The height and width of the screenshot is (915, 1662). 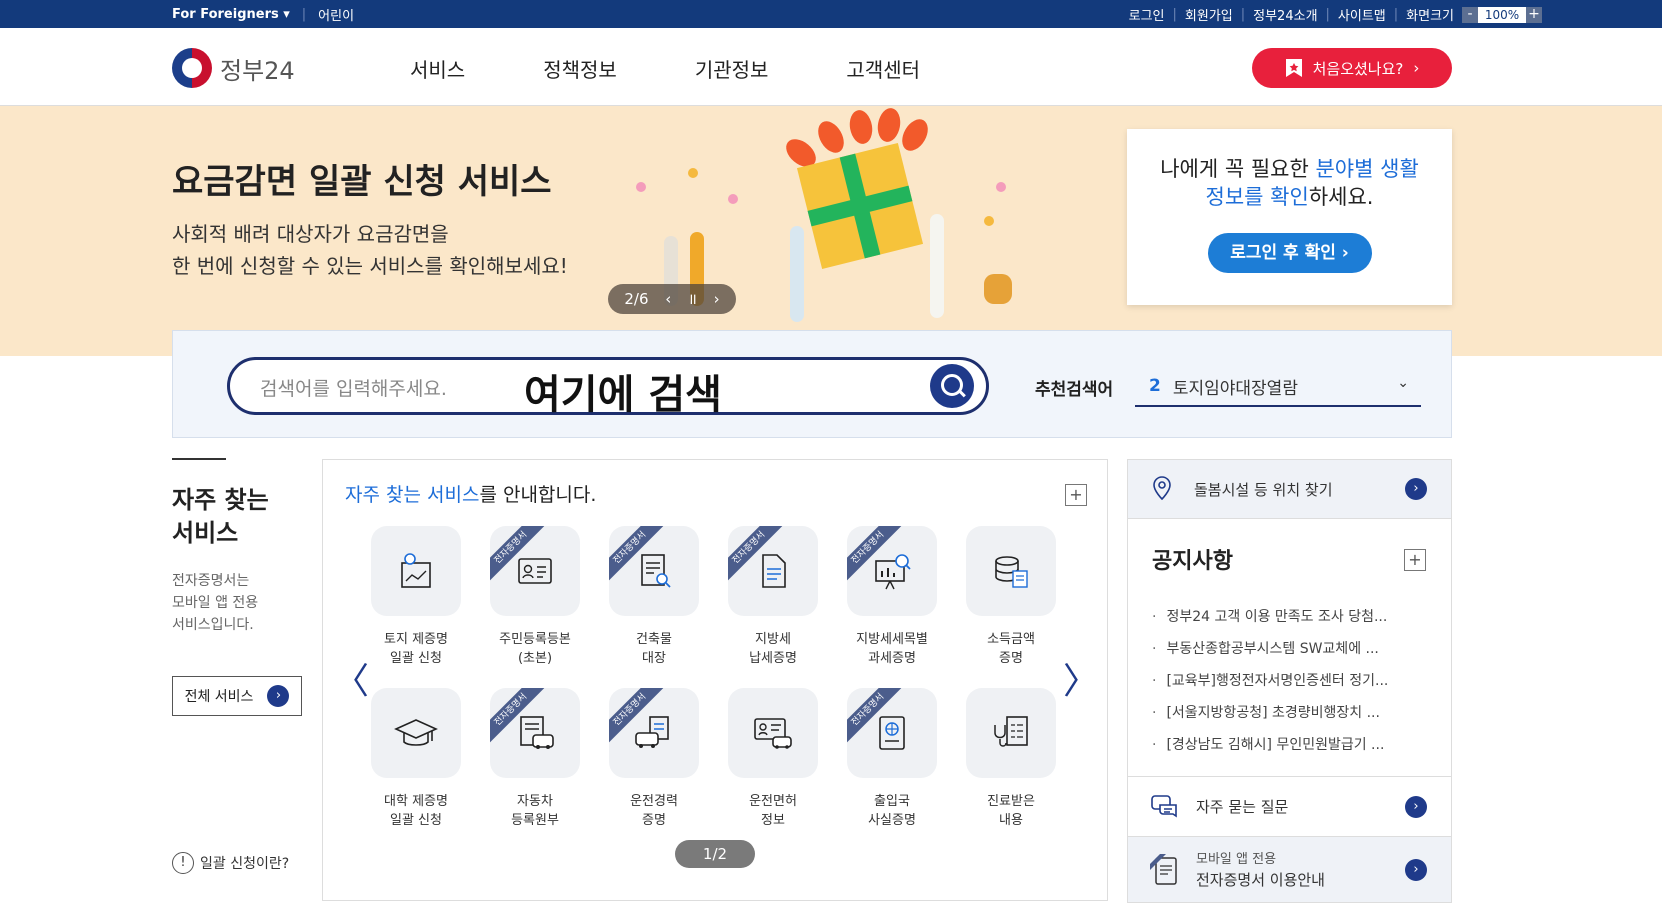 I want to click on all-services-button: 전체 서비스 ›, so click(x=237, y=696).